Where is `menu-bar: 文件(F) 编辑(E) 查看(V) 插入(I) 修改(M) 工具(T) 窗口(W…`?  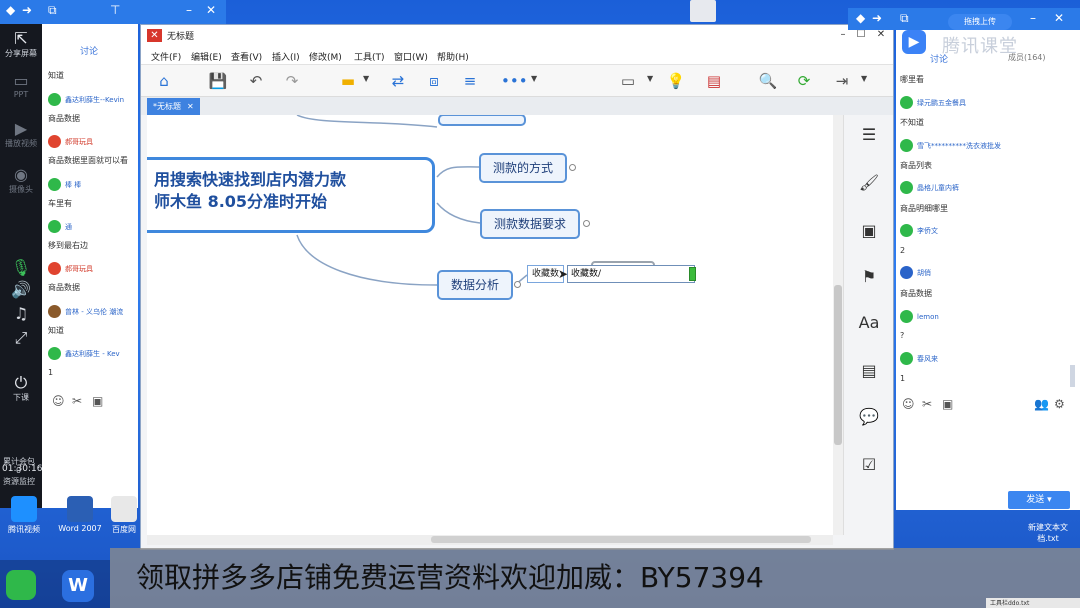
menu-bar: 文件(F) 编辑(E) 查看(V) 插入(I) 修改(M) 工具(T) 窗口(W… is located at coordinates (517, 56).